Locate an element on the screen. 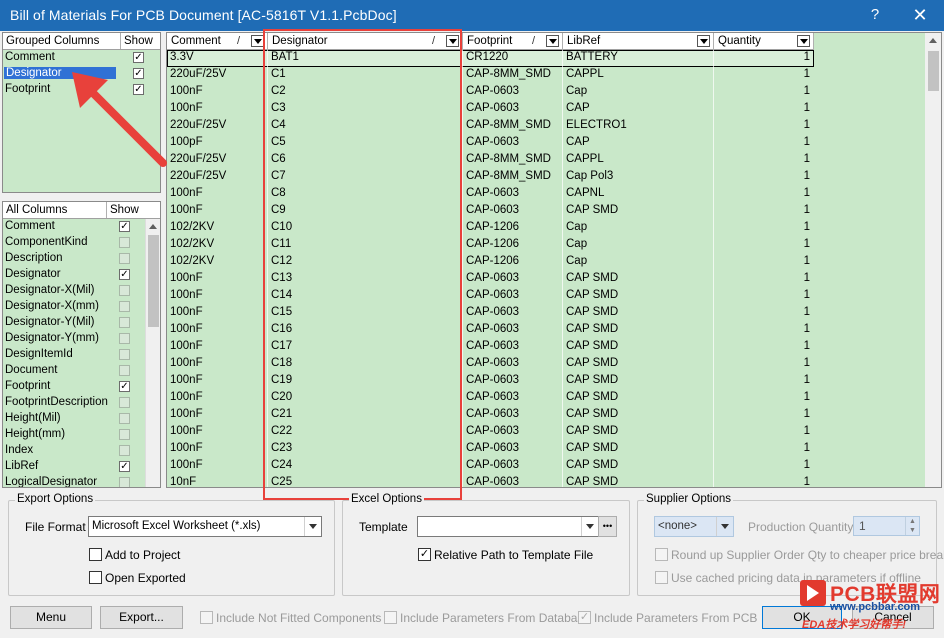  table-row: 100nF C2 CAP-0603 Cap 1 is located at coordinates (490, 92).